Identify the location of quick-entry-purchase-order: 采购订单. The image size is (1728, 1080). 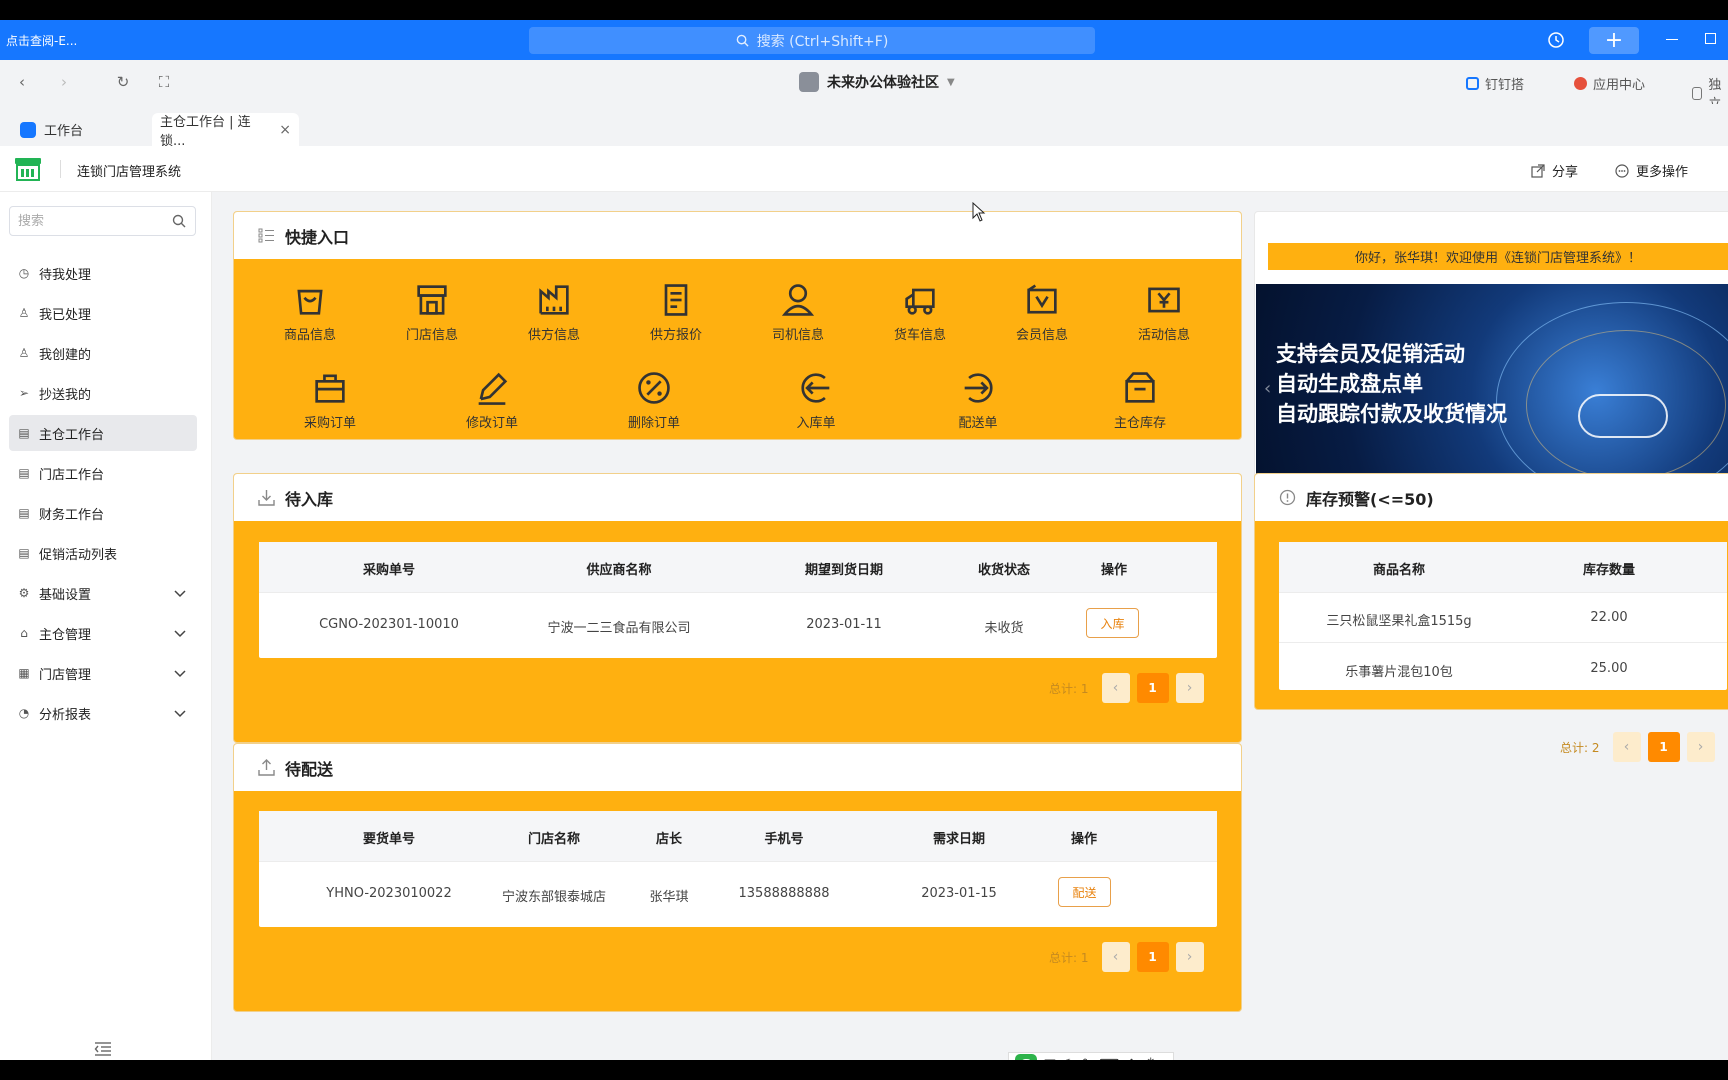
(330, 399).